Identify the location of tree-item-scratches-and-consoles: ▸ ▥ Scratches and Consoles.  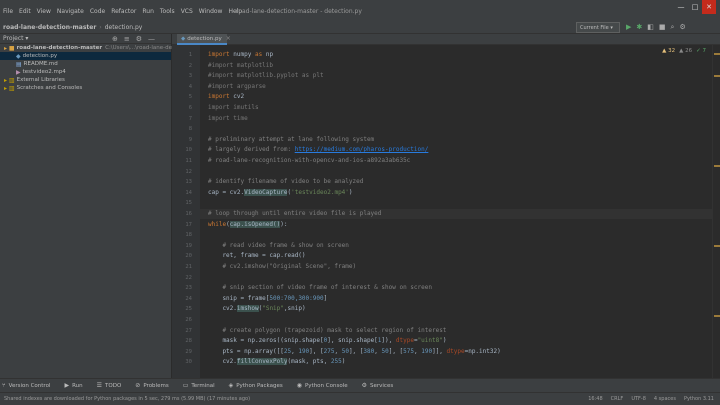
(85, 88).